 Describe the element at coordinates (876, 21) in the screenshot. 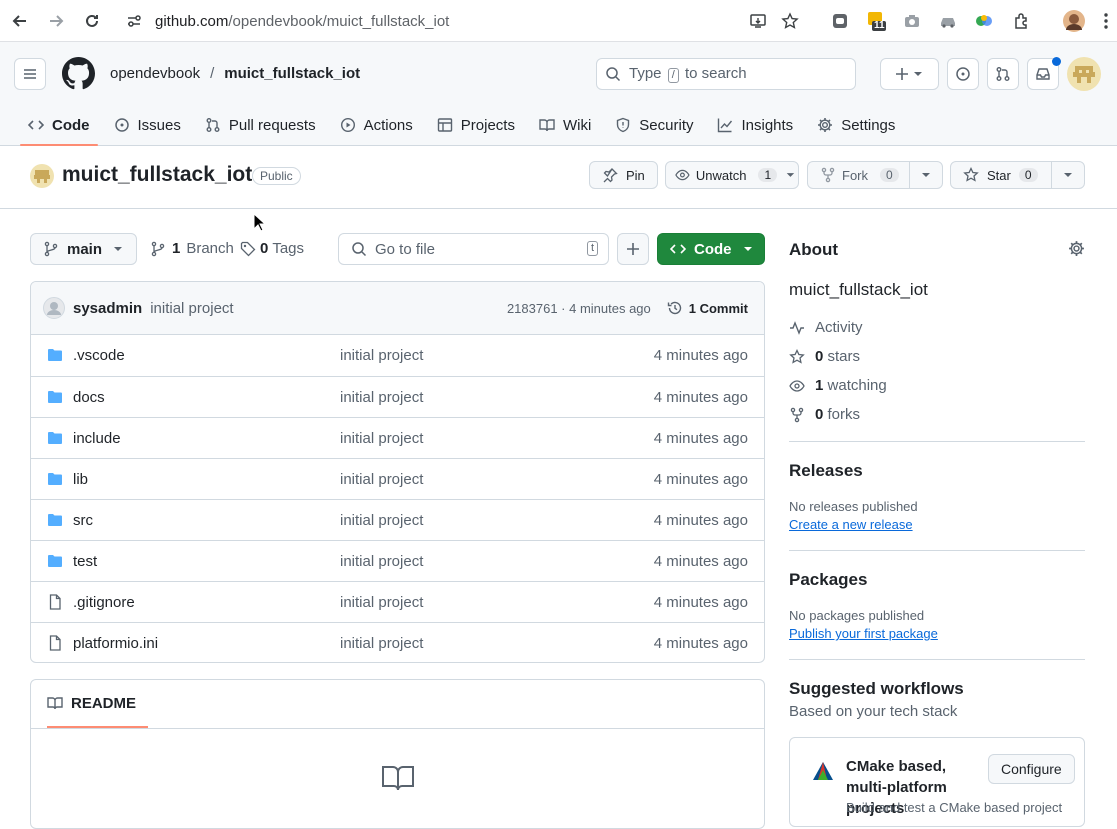

I see `extension-badge-icon: 11` at that location.